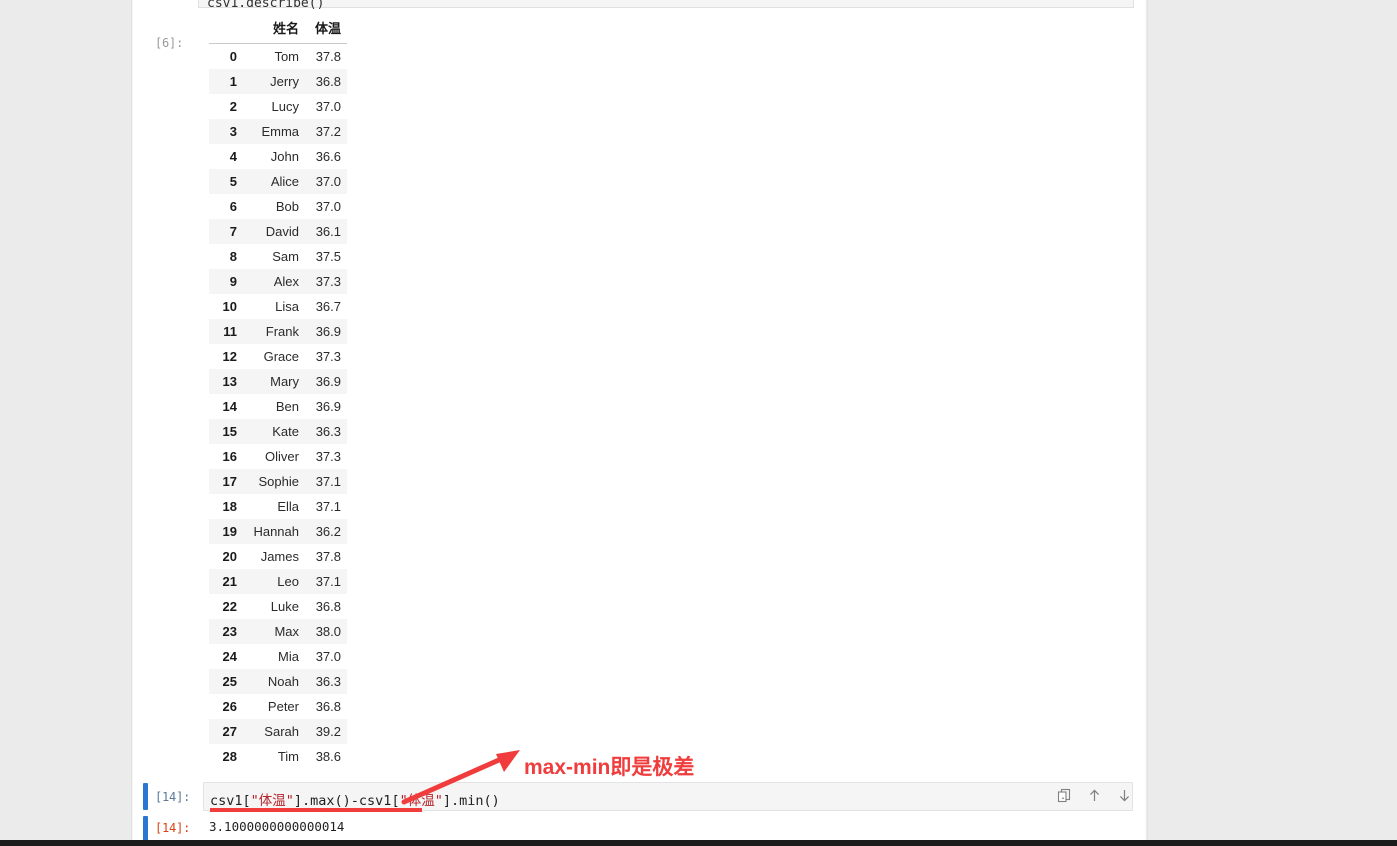  What do you see at coordinates (229, 381) in the screenshot?
I see `table-cell-index: 13` at bounding box center [229, 381].